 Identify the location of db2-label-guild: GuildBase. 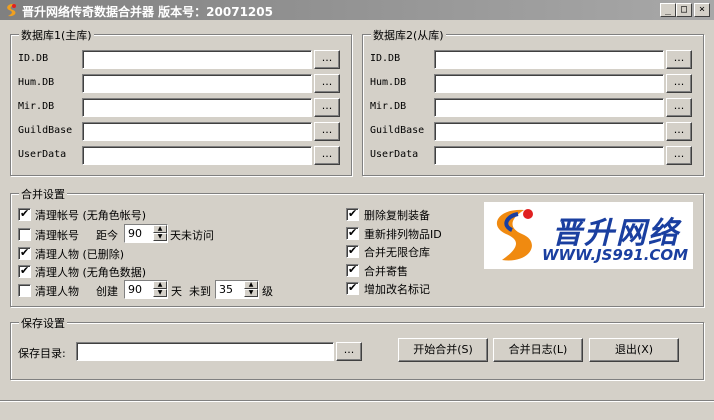
(397, 130).